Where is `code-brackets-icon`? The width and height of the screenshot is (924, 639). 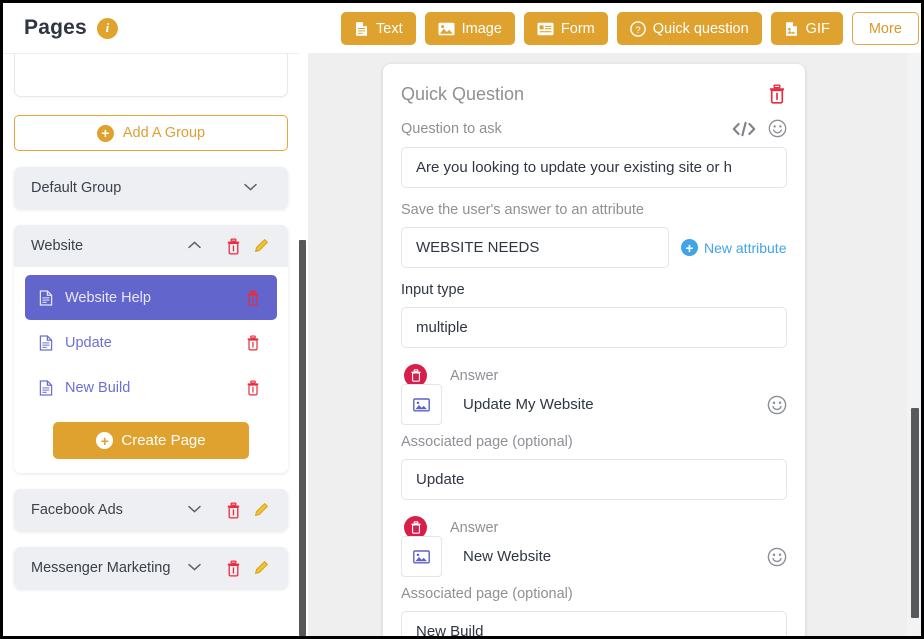 code-brackets-icon is located at coordinates (744, 129).